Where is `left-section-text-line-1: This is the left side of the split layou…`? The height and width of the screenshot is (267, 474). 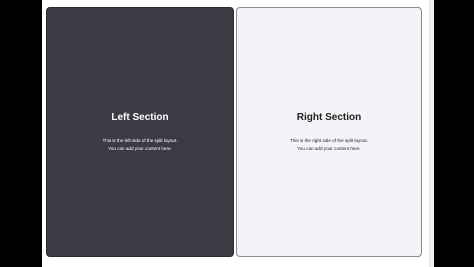
left-section-text-line-1: This is the left side of the split layou… is located at coordinates (140, 140).